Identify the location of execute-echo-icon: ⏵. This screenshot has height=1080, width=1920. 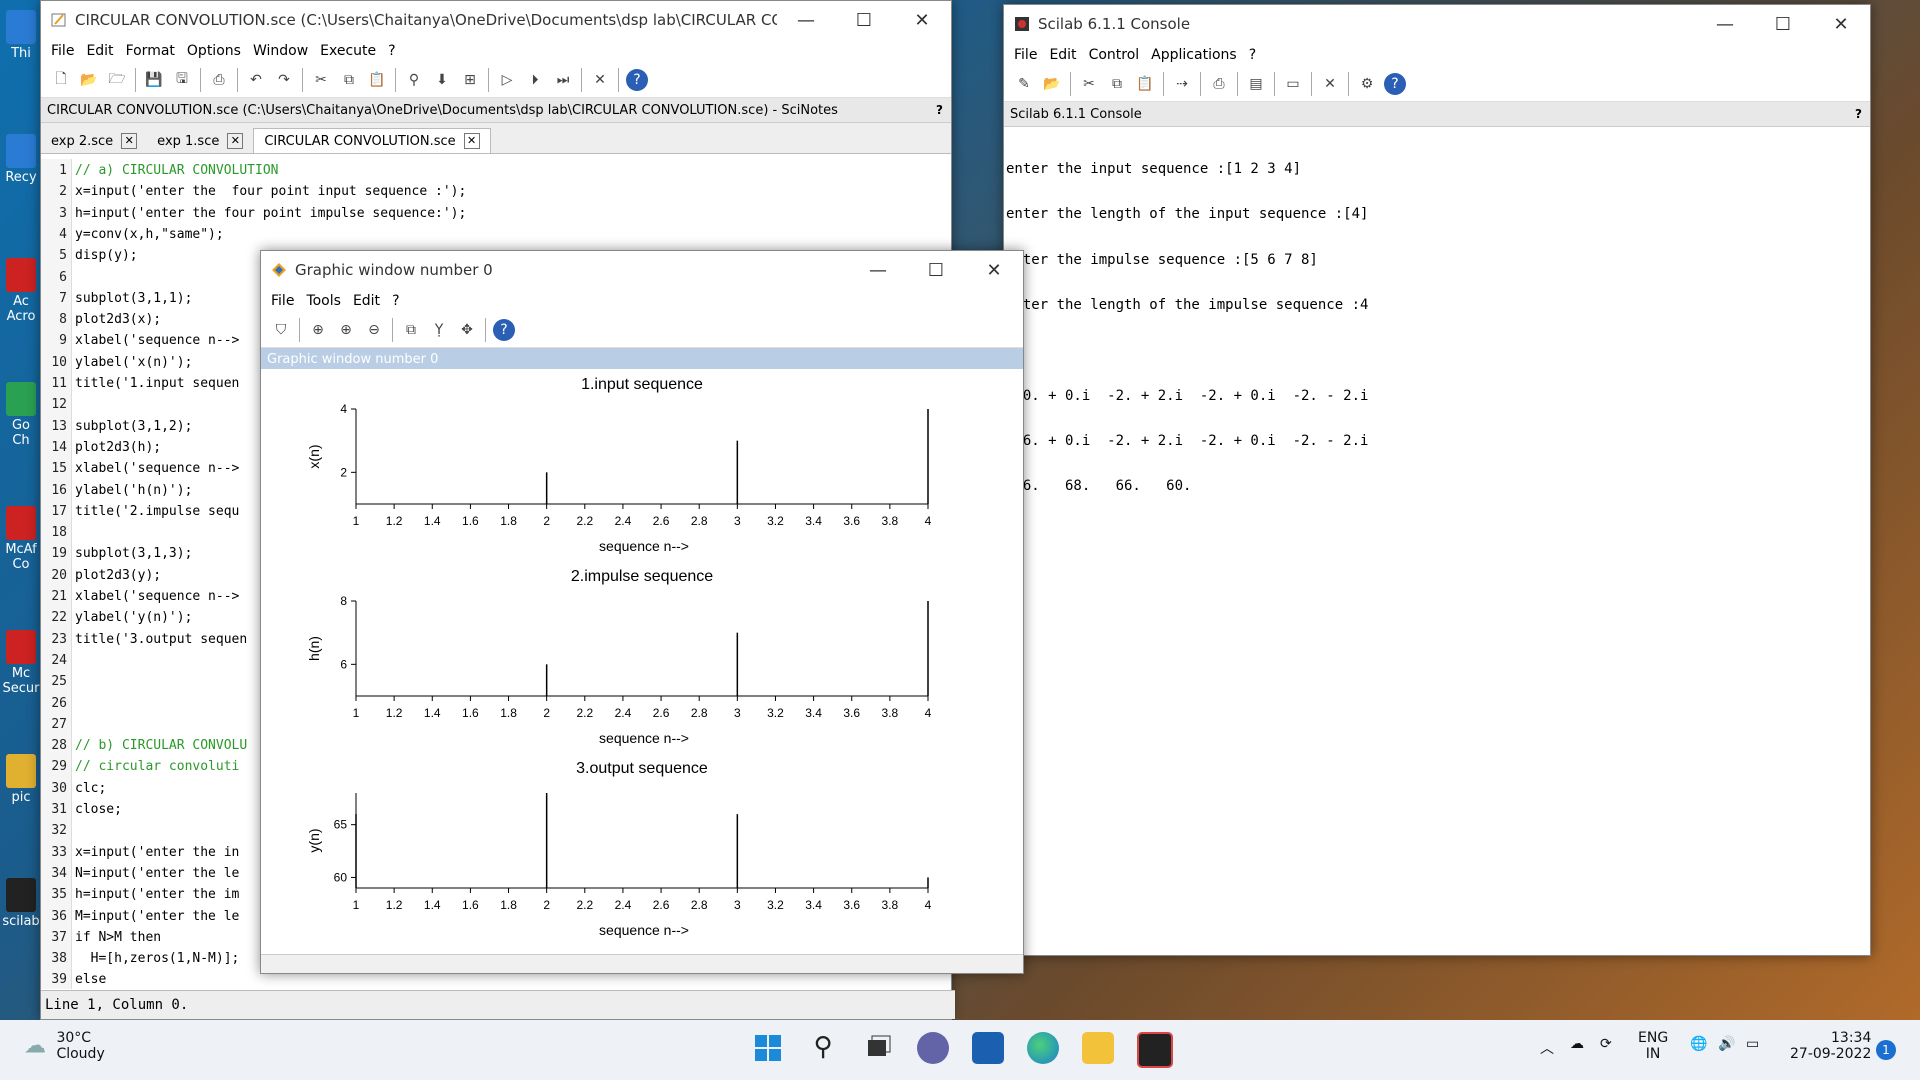
(535, 80).